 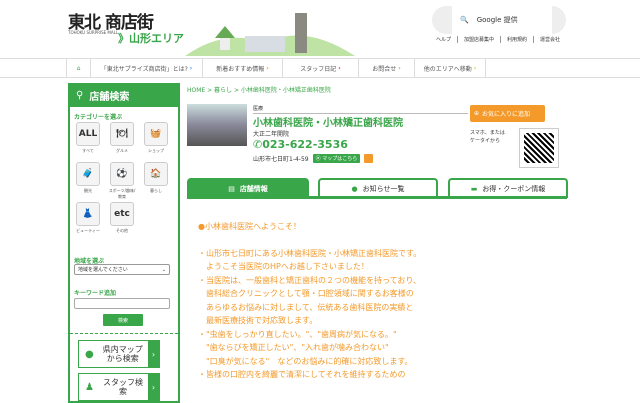 I want to click on chevron-down-icon: ⌄, so click(x=163, y=269).